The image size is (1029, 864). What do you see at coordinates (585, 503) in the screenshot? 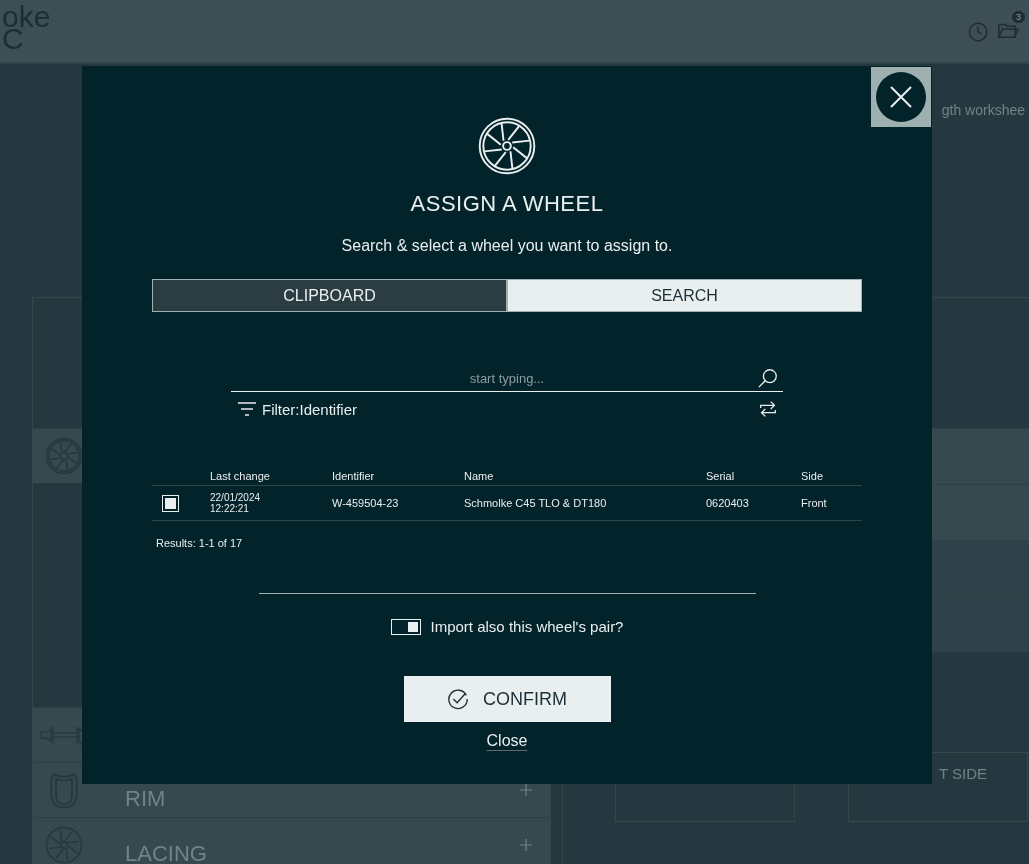
I see `table-cell: Schmolke C45 TLO & DT180` at bounding box center [585, 503].